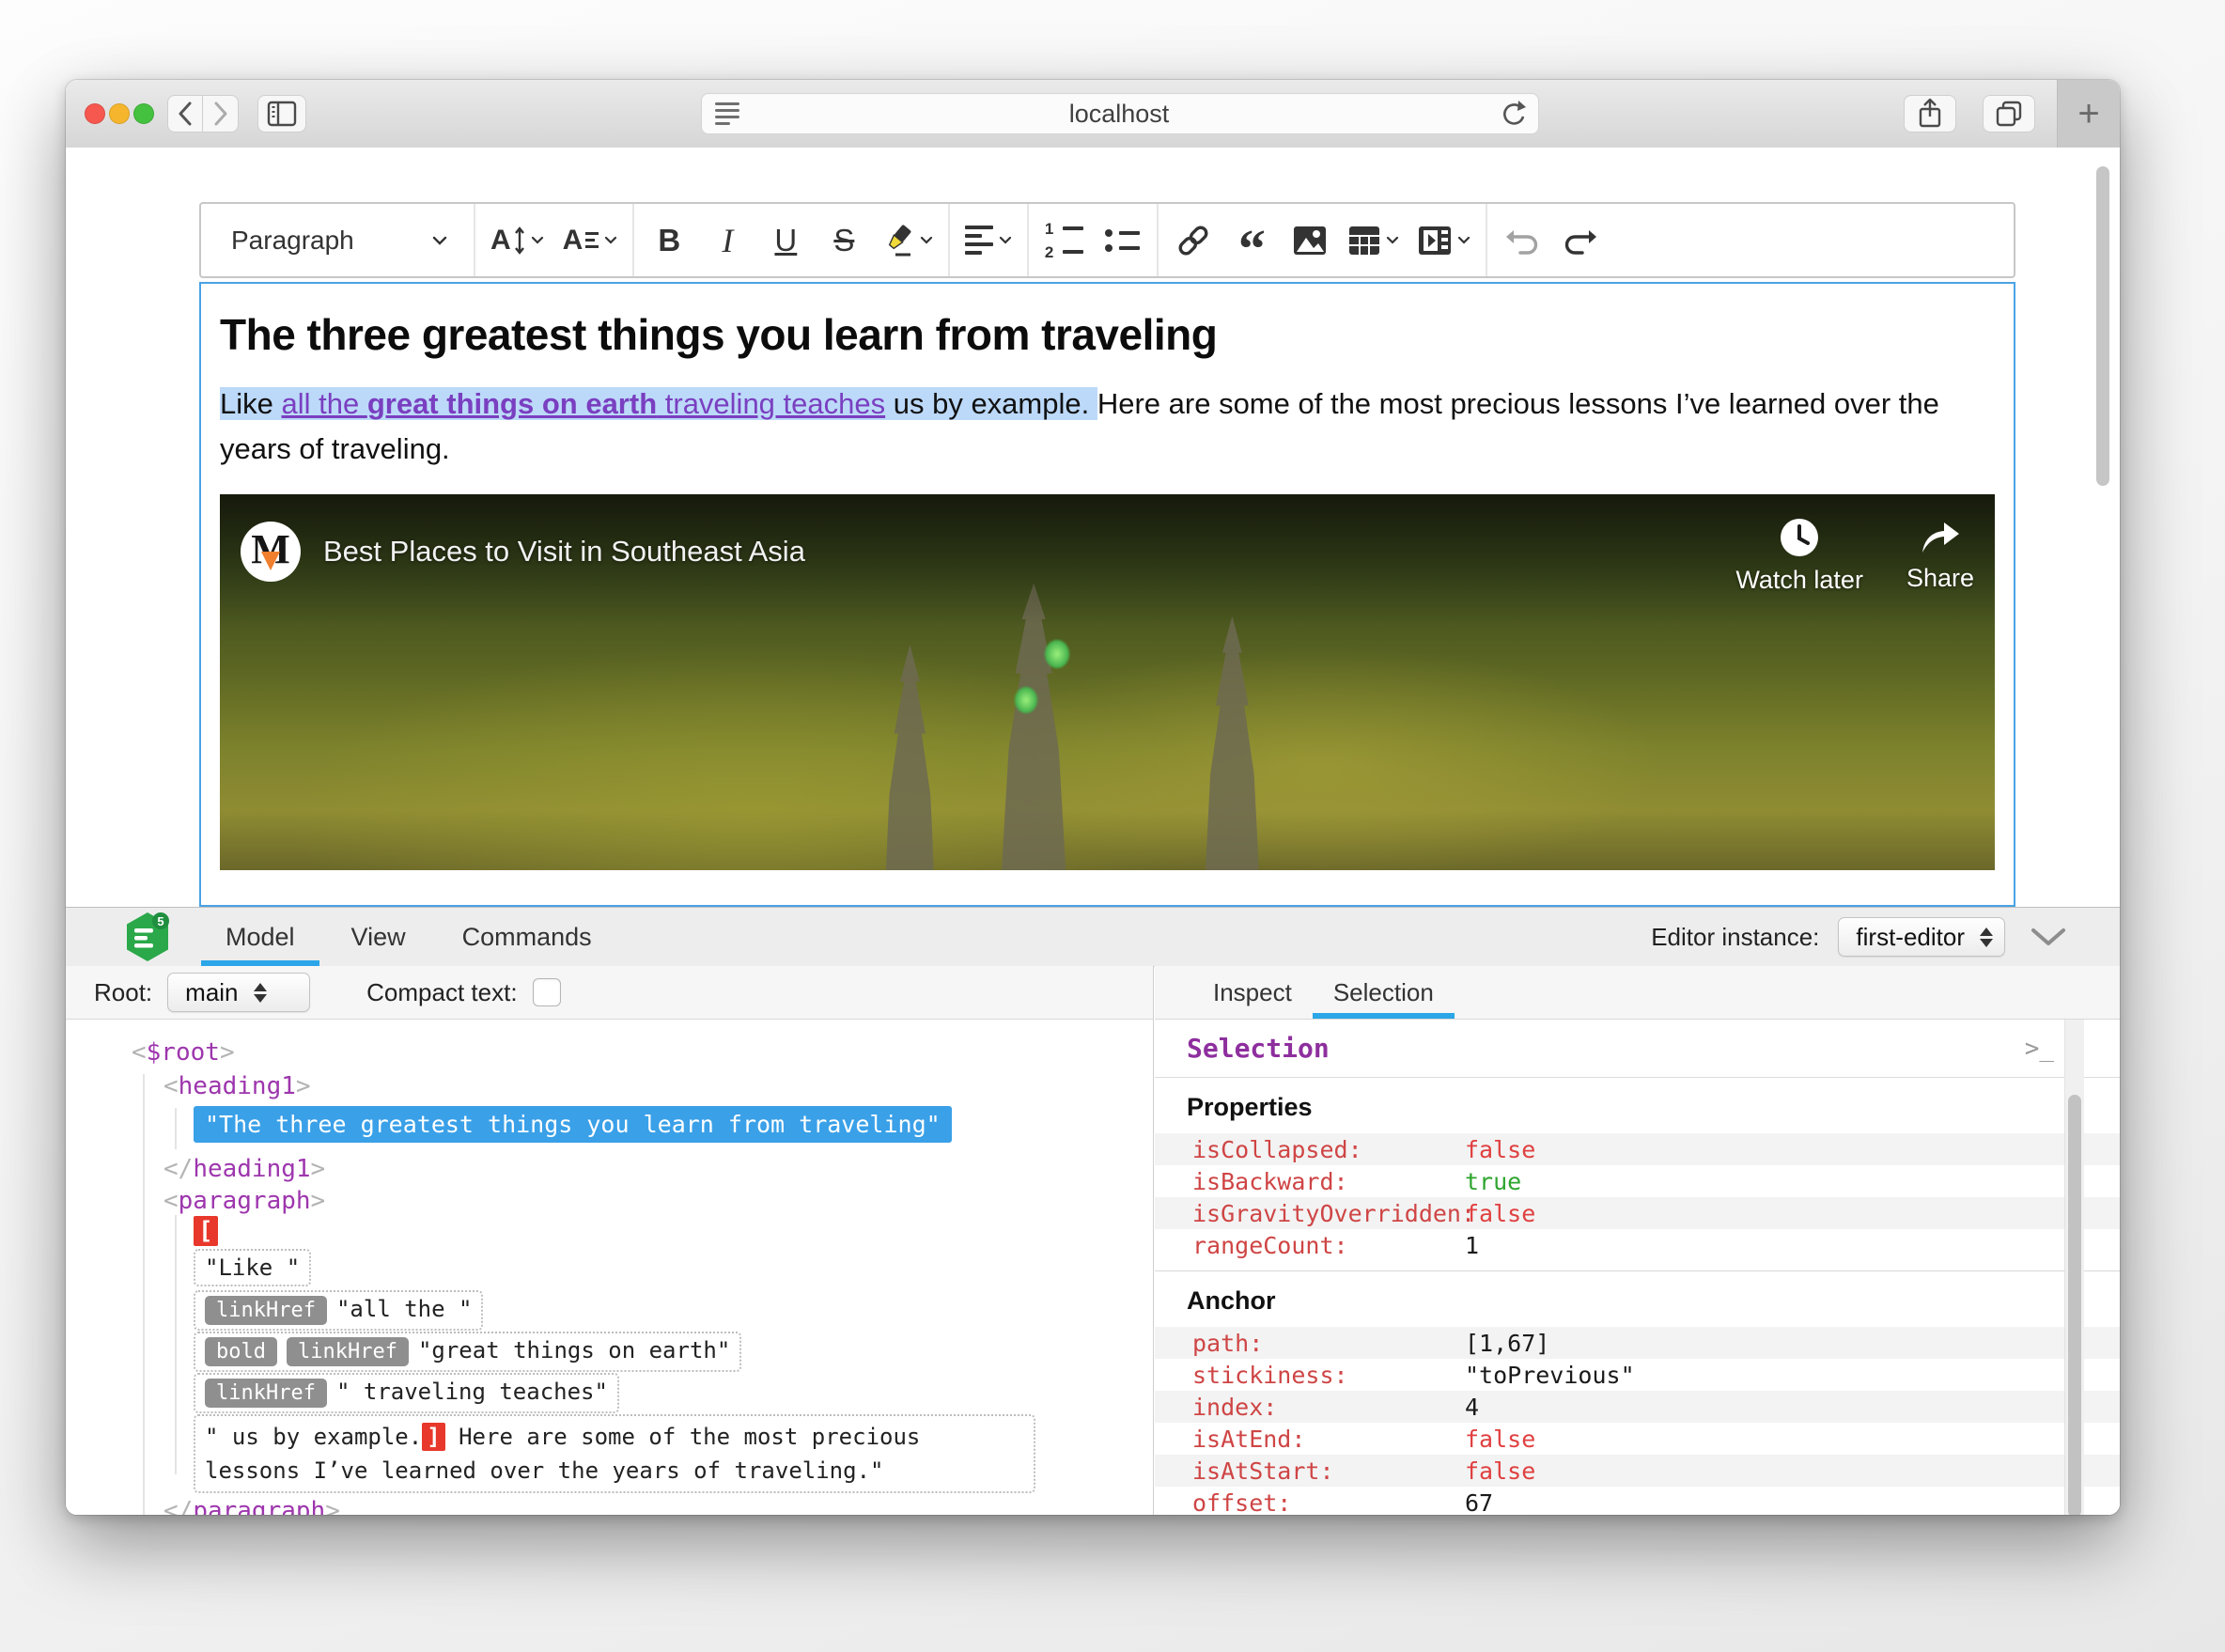 The image size is (2225, 1652). I want to click on bold-button: B, so click(669, 240).